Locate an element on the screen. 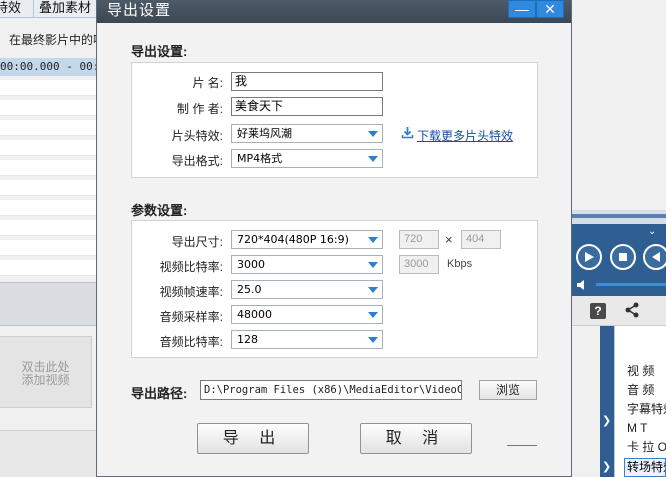 This screenshot has width=666, height=477. audio-bitrate-value: 128 is located at coordinates (247, 339).